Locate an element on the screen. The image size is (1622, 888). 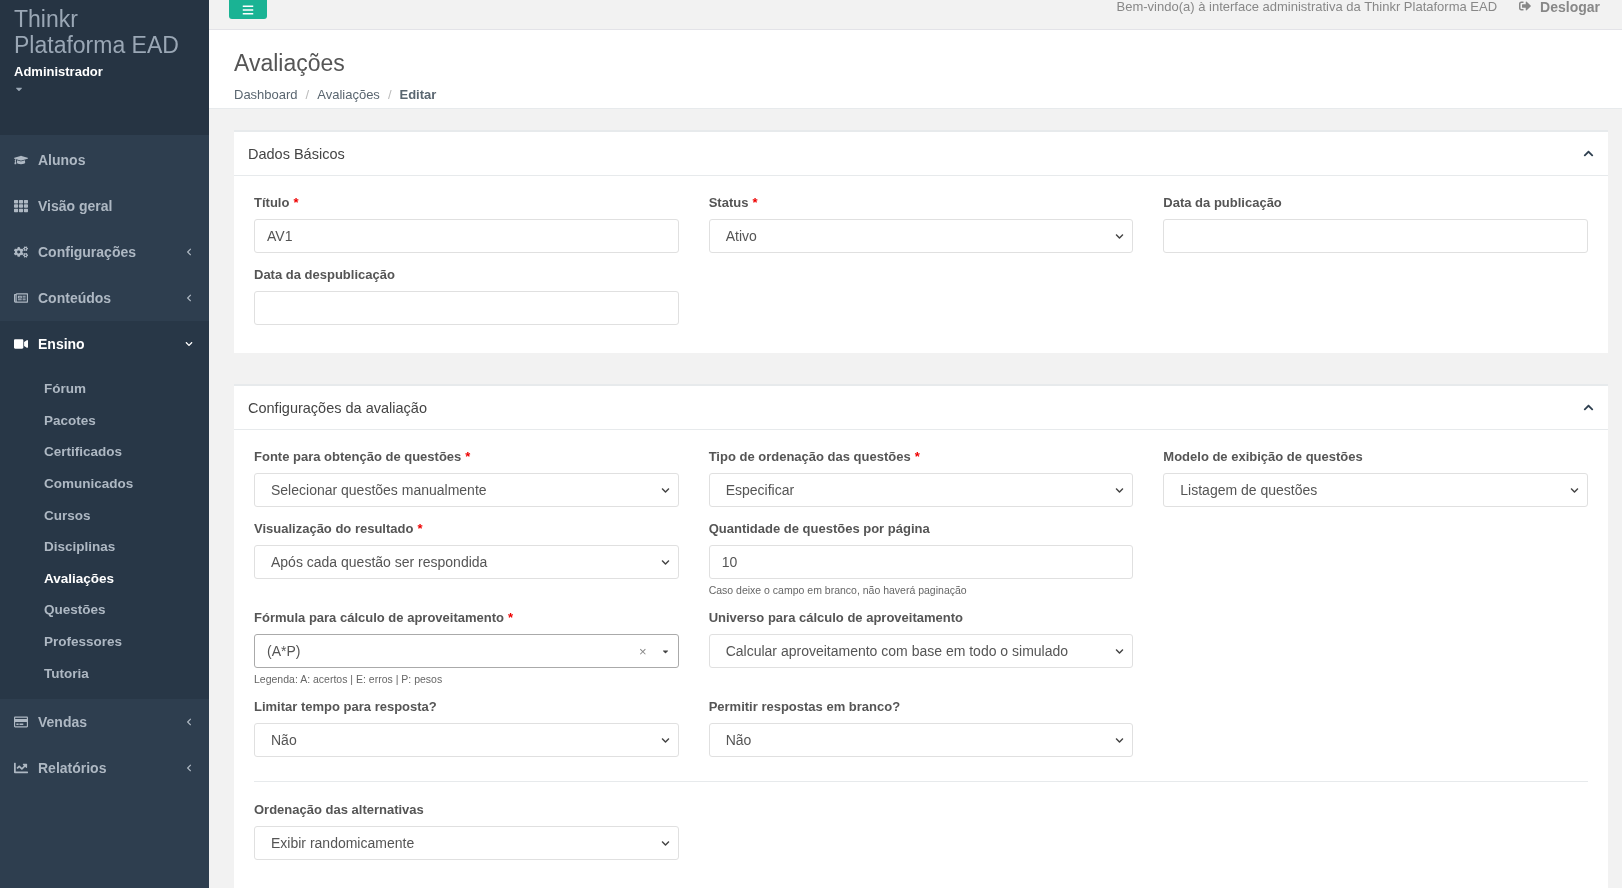
menu-icon is located at coordinates (248, 9).